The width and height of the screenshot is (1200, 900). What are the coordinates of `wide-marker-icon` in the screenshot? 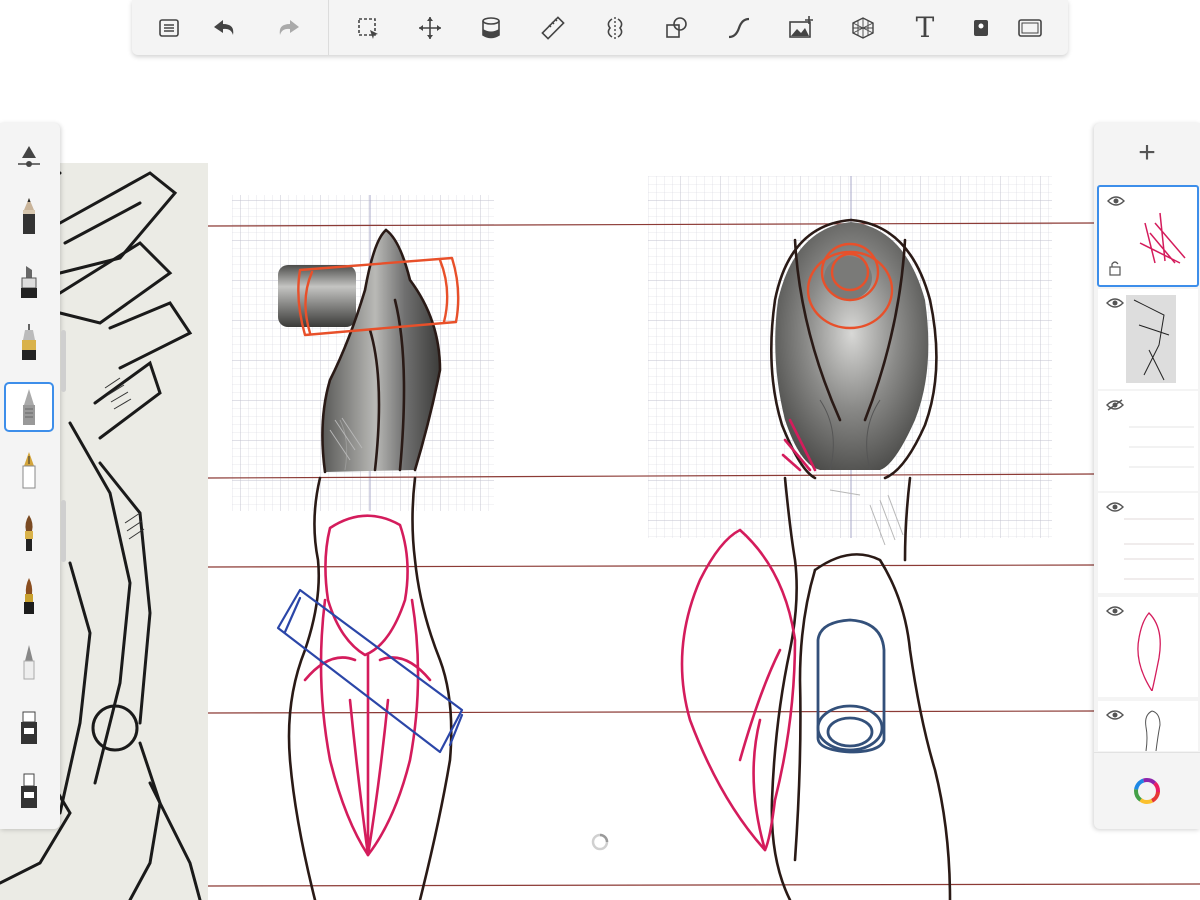 It's located at (29, 790).